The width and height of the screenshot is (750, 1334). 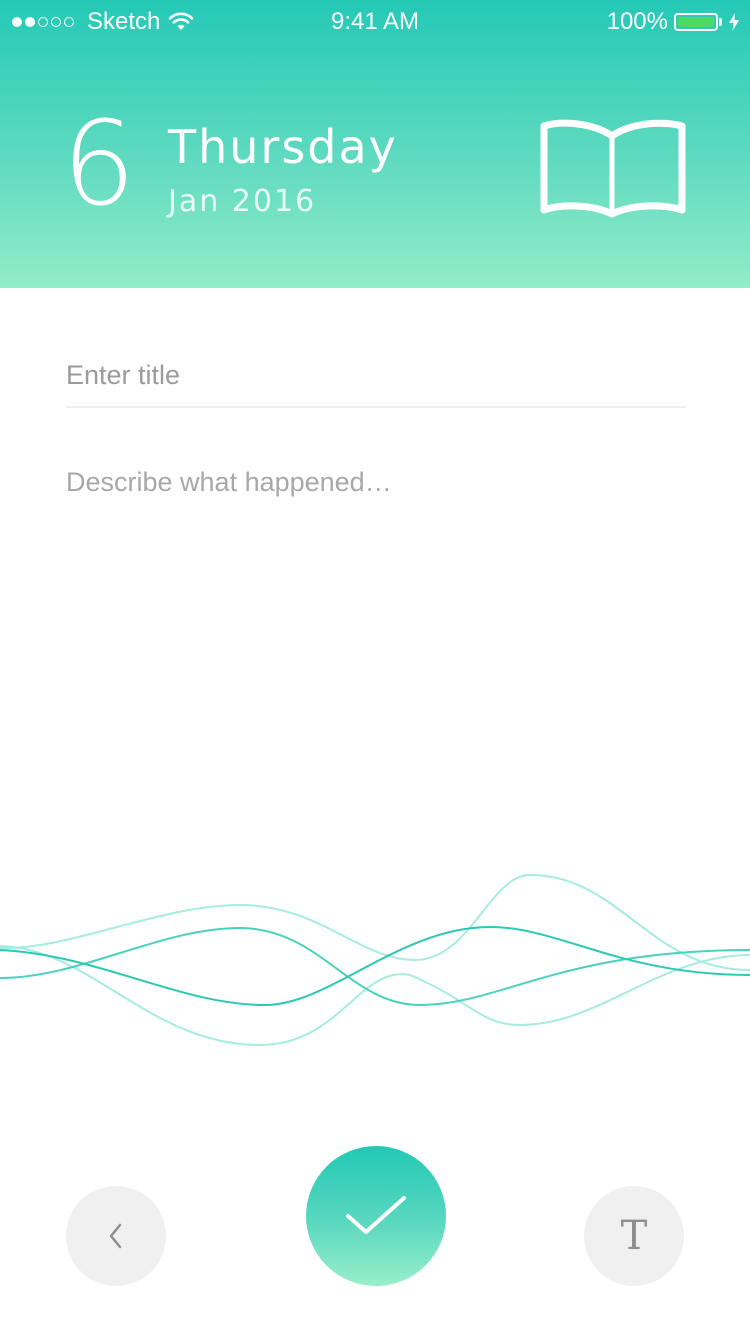 I want to click on confirm-button, so click(x=376, y=1216).